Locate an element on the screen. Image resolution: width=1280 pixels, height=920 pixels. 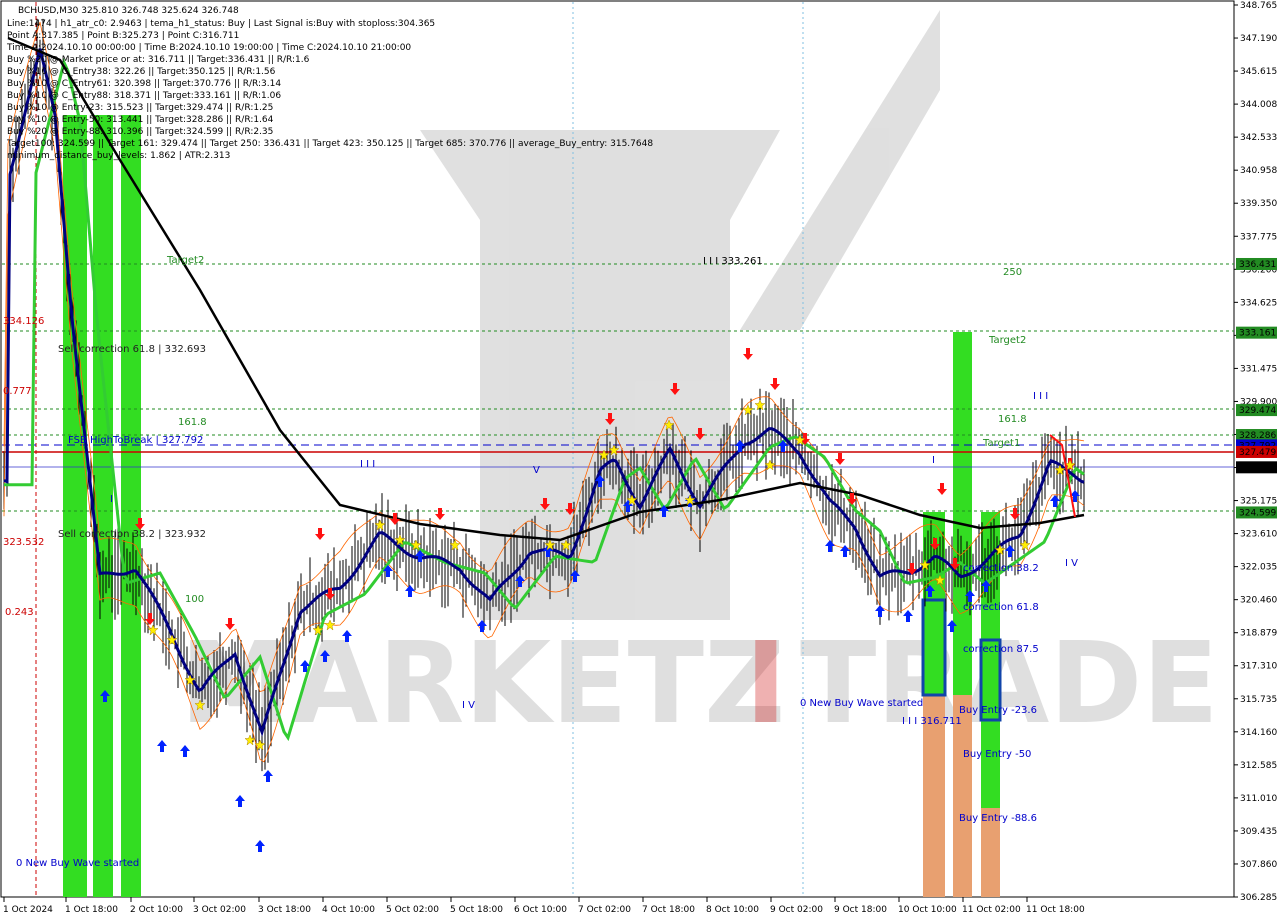
label-wave-iii-right: I I I is located at coordinates (1040, 396).